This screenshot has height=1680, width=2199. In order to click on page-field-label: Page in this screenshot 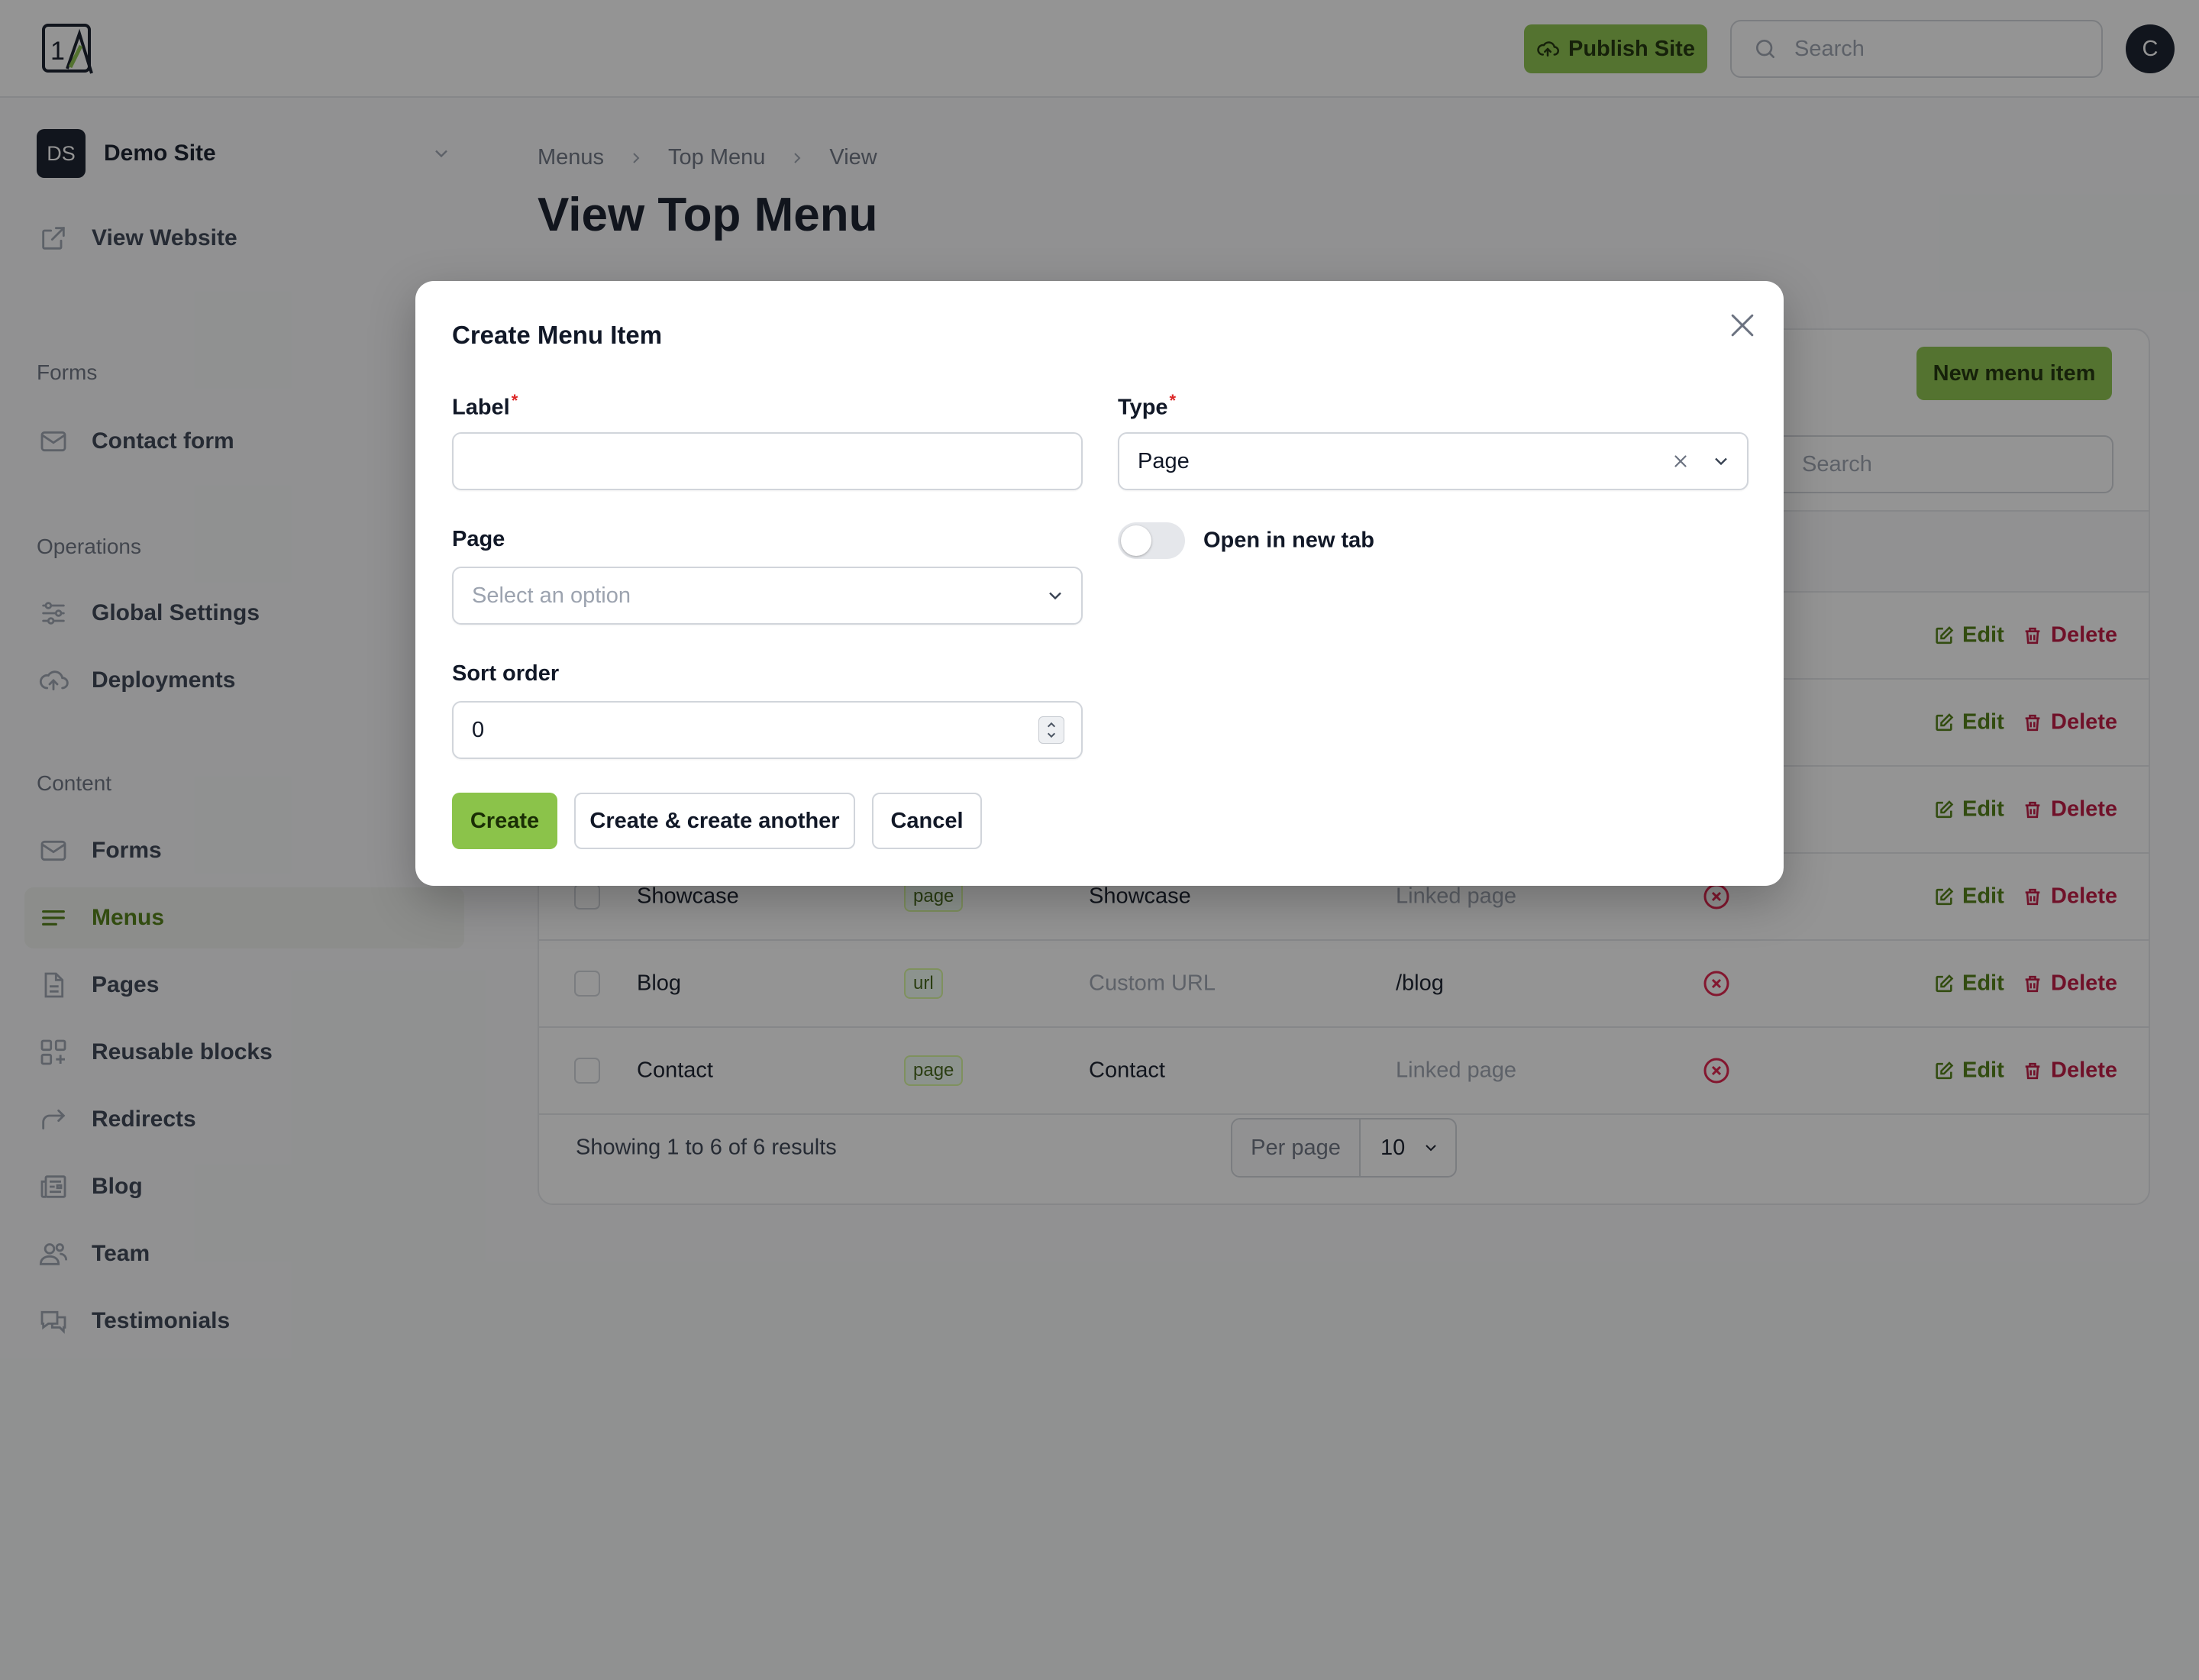, I will do `click(479, 539)`.